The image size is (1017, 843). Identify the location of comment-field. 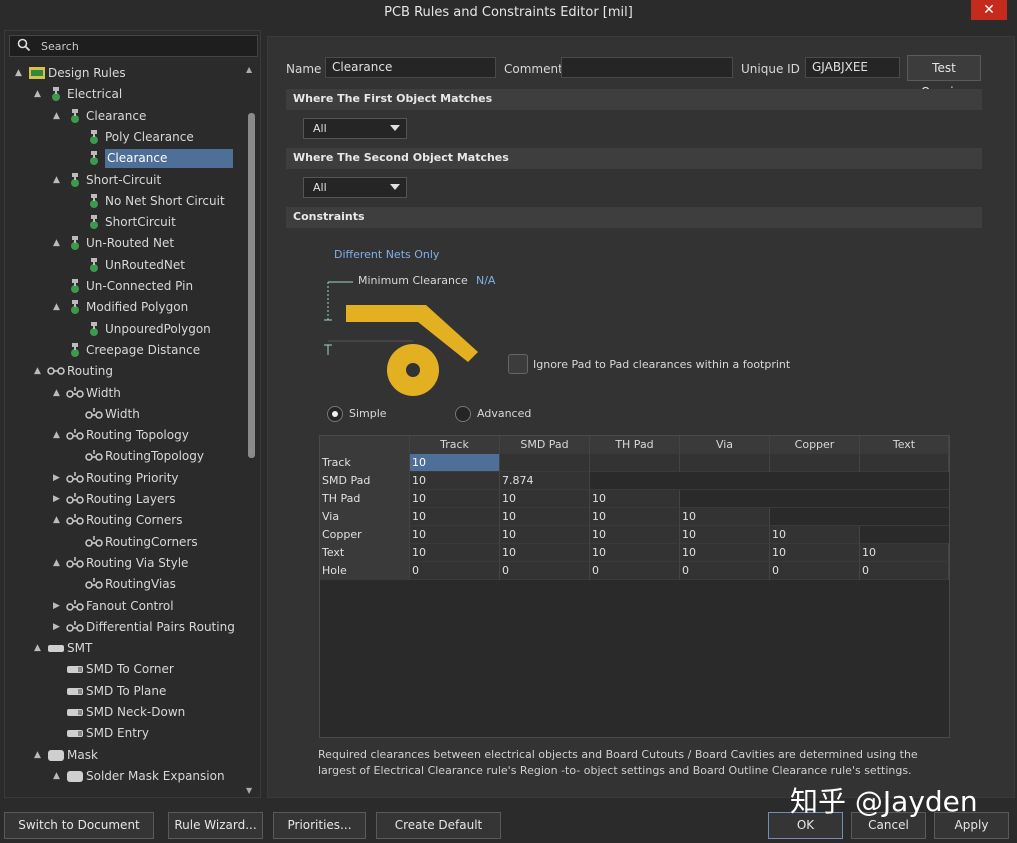
(647, 67).